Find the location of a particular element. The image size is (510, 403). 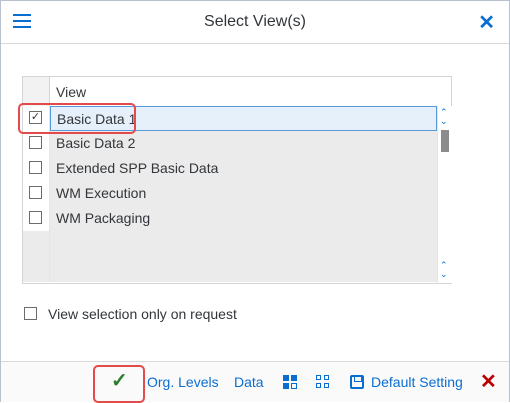

view-label: WM Packaging is located at coordinates (103, 218).